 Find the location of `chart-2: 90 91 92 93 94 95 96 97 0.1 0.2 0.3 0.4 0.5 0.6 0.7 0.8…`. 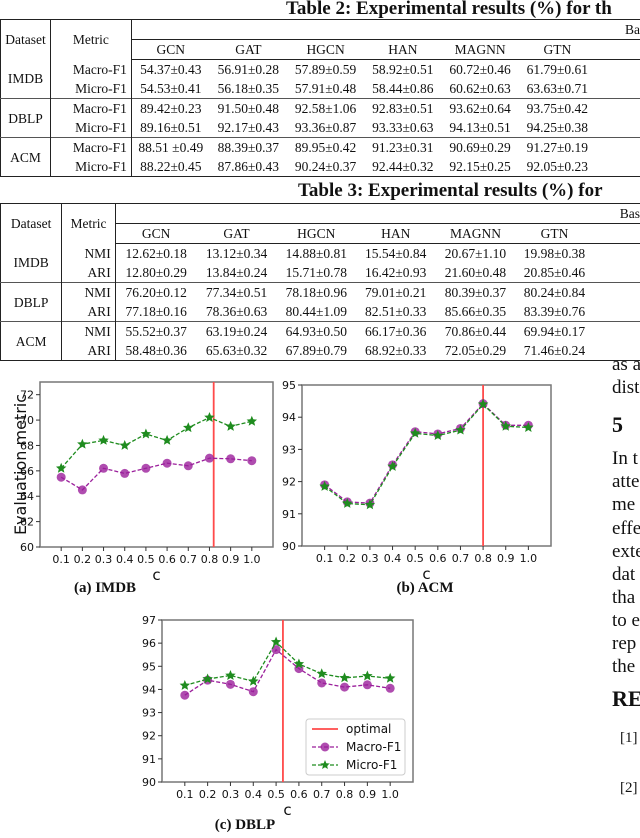

chart-2: 90 91 92 93 94 95 96 97 0.1 0.2 0.3 0.4 0.5 0.6 0.7 0.8… is located at coordinates (278, 716).